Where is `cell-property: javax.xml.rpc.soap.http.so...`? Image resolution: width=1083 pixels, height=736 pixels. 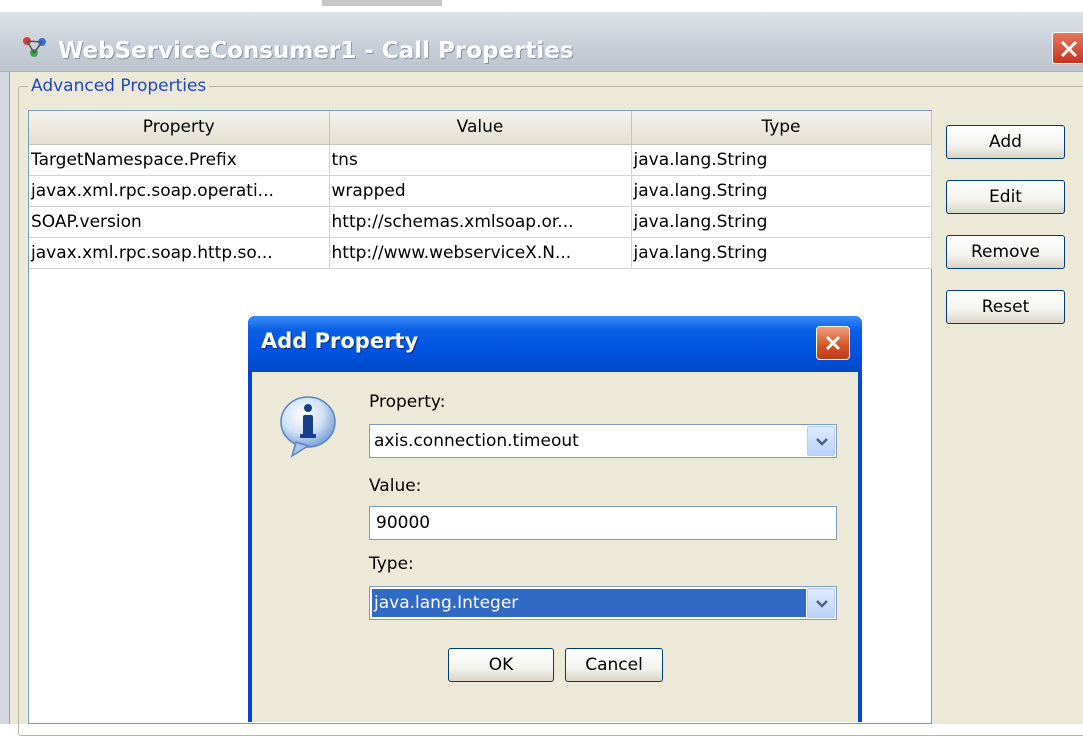 cell-property: javax.xml.rpc.soap.http.so... is located at coordinates (179, 253).